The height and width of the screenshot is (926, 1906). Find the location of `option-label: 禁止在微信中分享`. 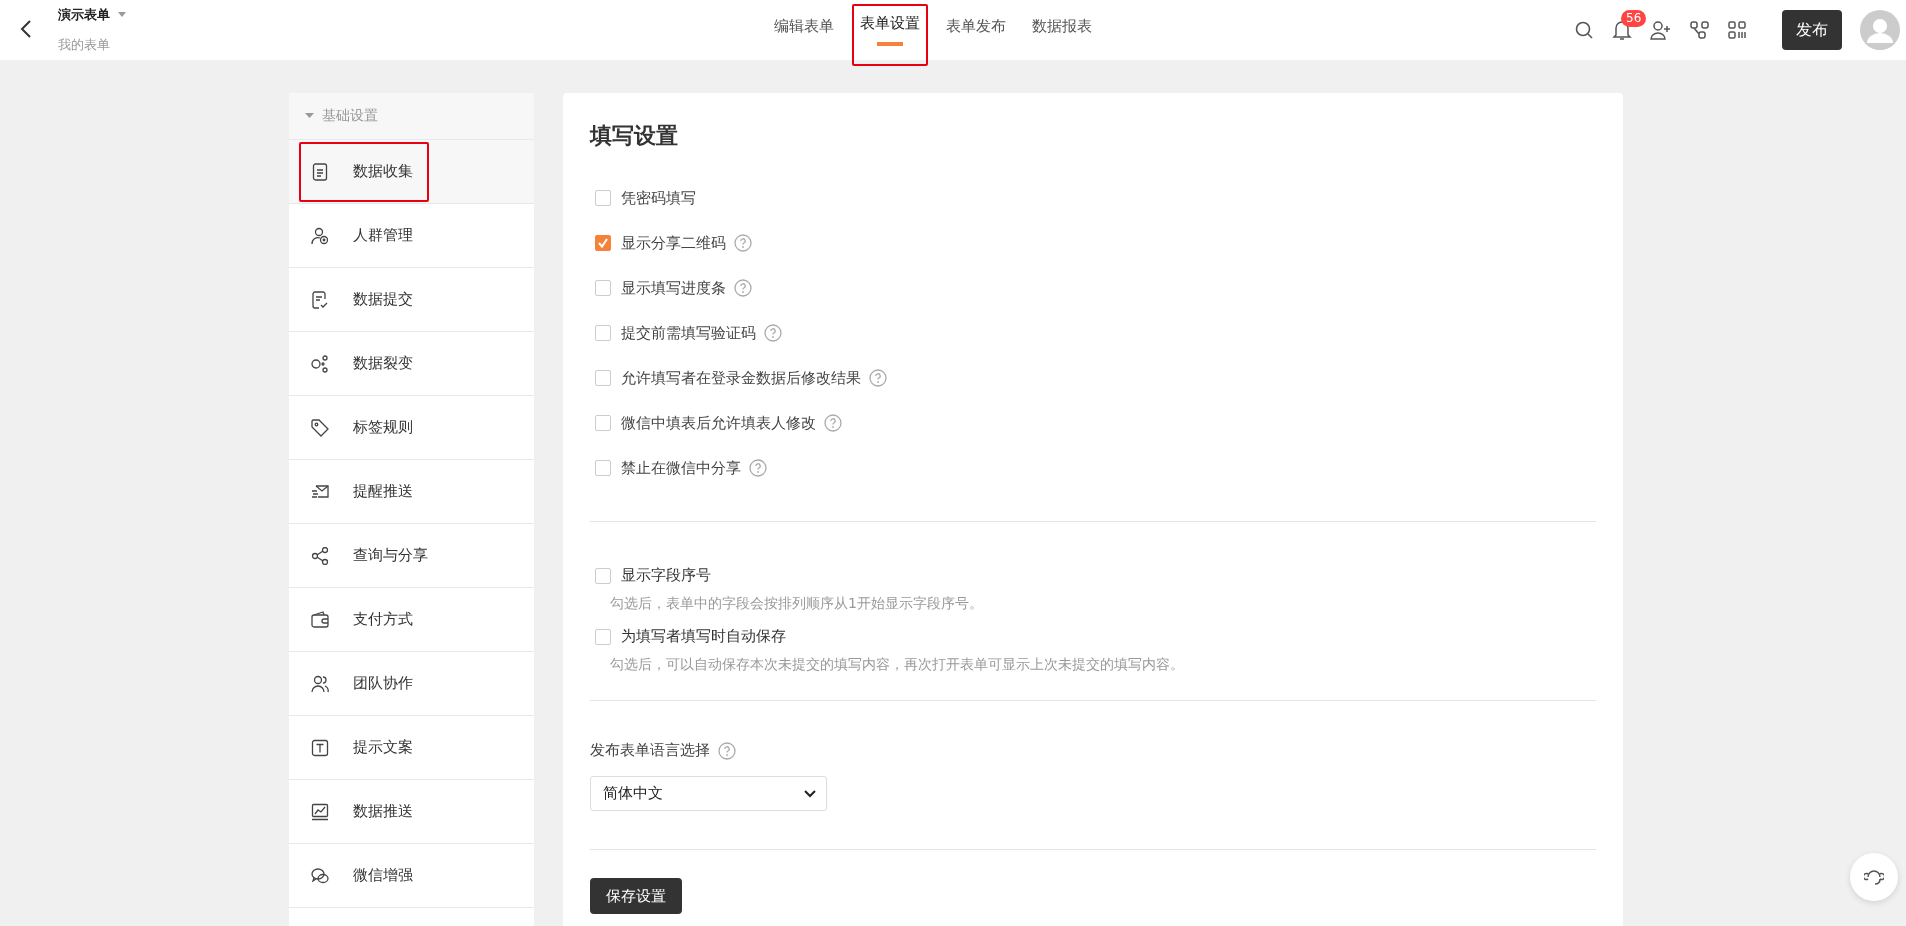

option-label: 禁止在微信中分享 is located at coordinates (681, 468).